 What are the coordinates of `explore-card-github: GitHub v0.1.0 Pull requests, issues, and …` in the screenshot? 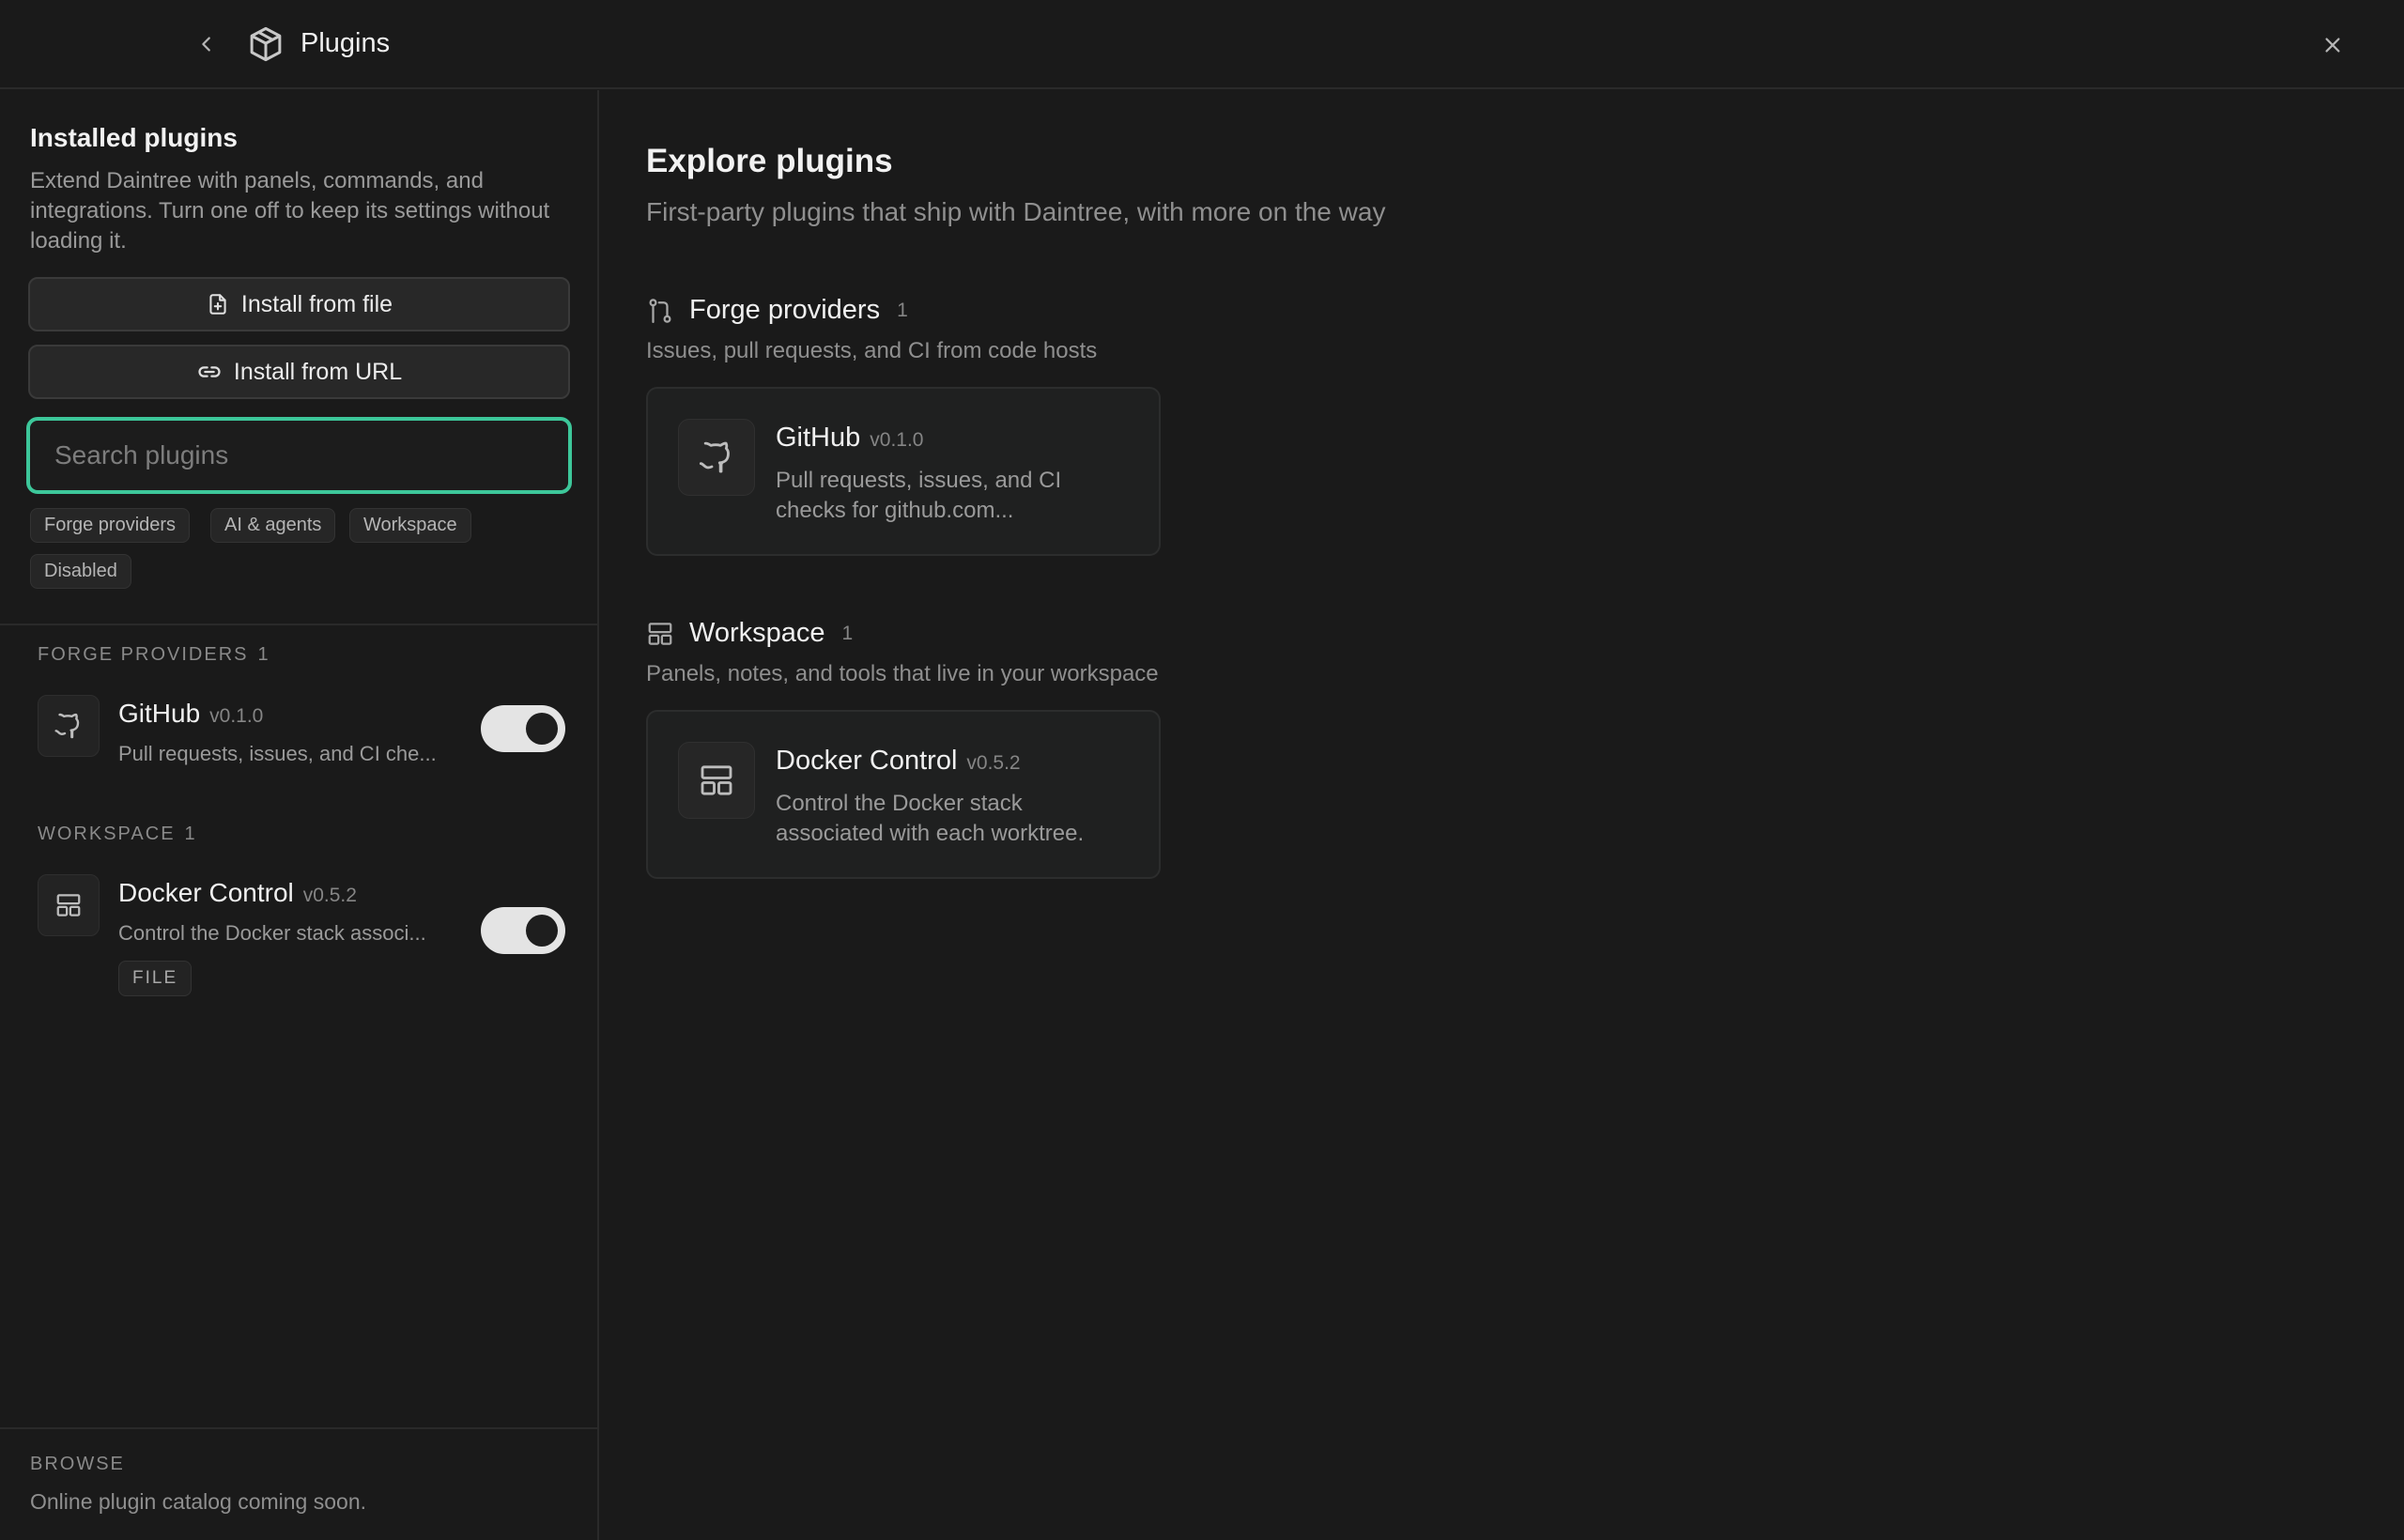 It's located at (903, 471).